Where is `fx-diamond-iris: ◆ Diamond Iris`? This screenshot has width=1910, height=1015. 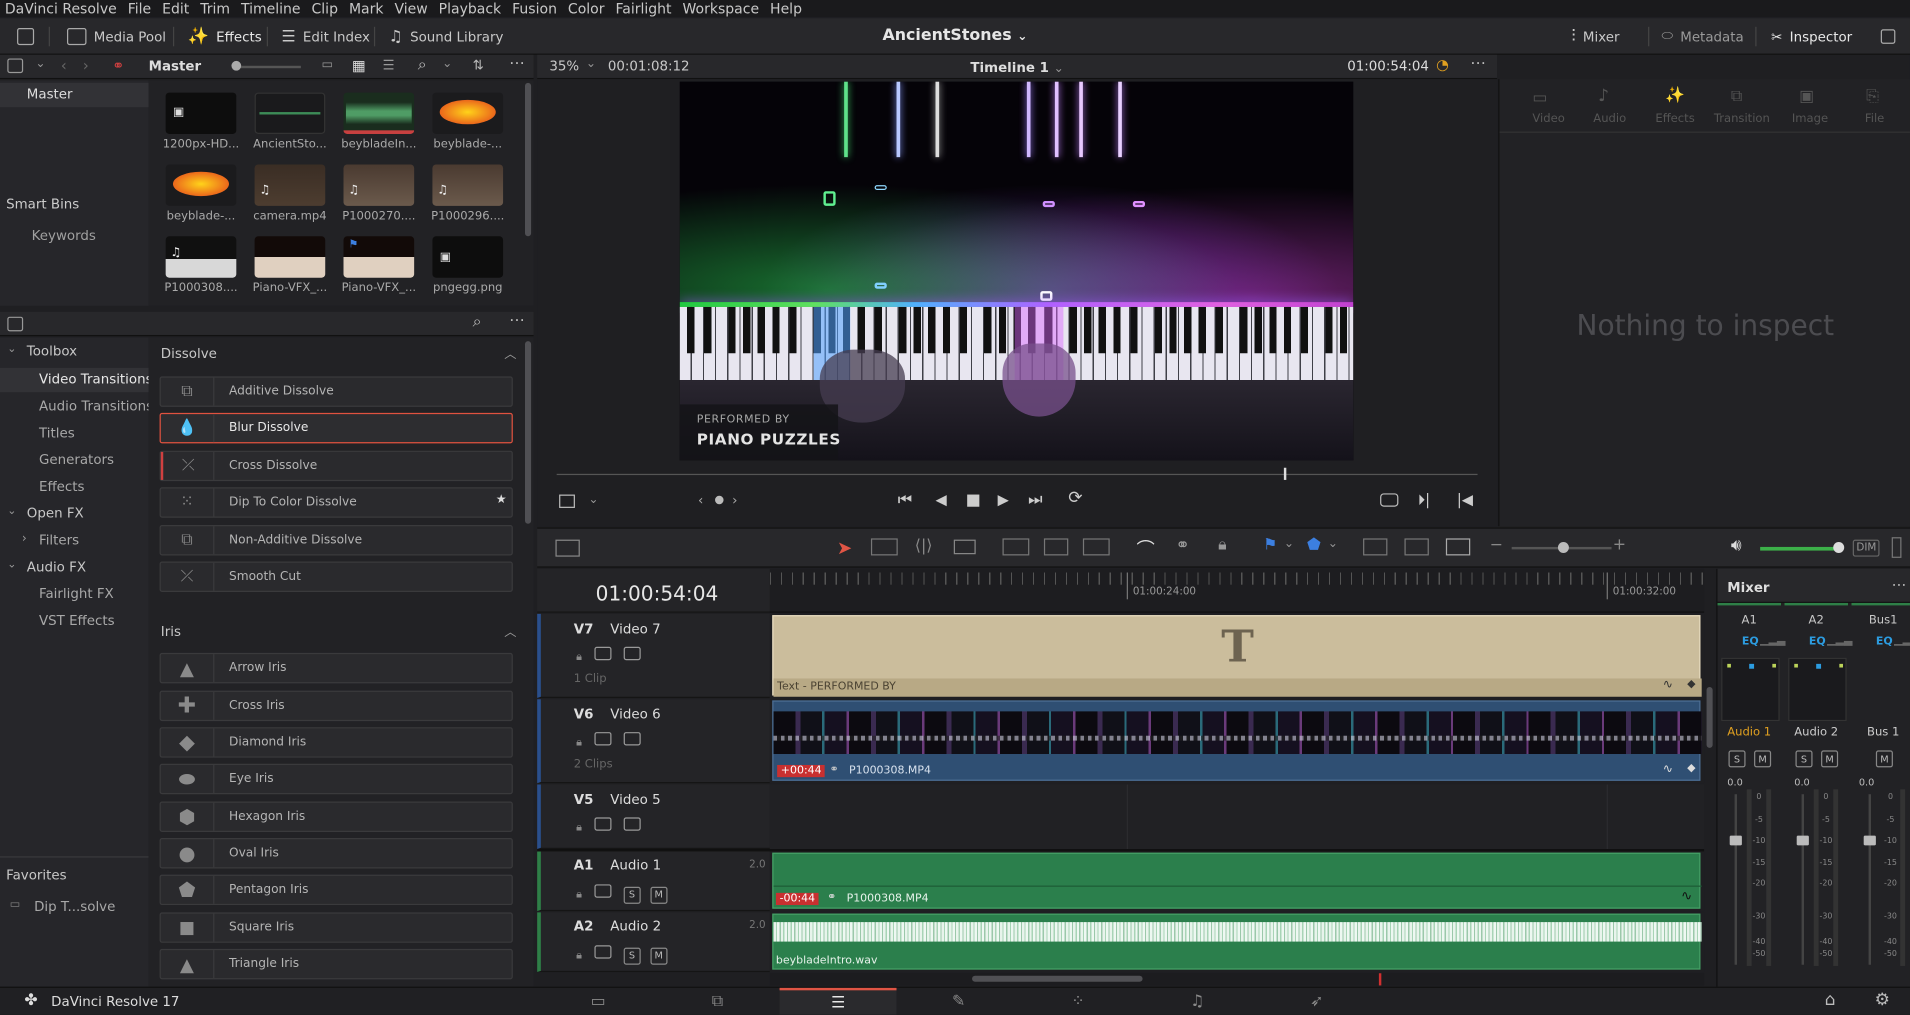
fx-diamond-iris: ◆ Diamond Iris is located at coordinates (336, 742).